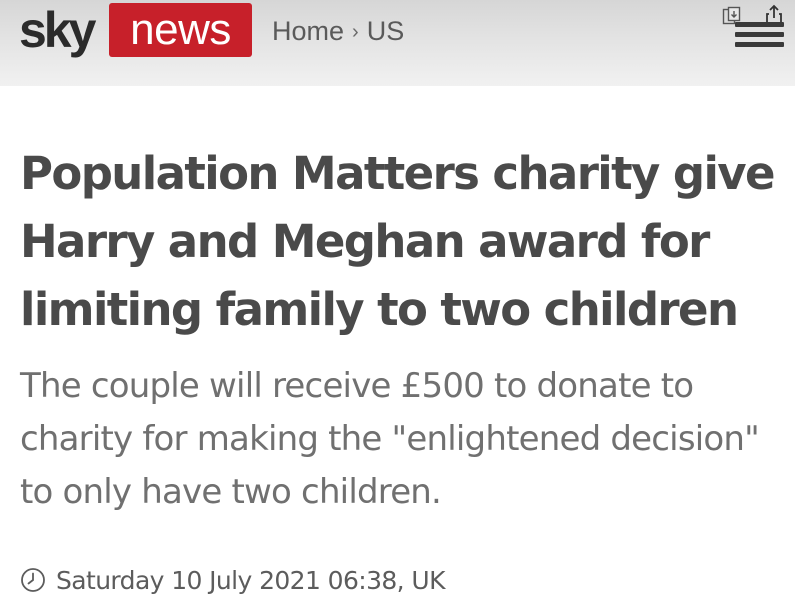  Describe the element at coordinates (386, 31) in the screenshot. I see `breadcrumb-current-link: US` at that location.